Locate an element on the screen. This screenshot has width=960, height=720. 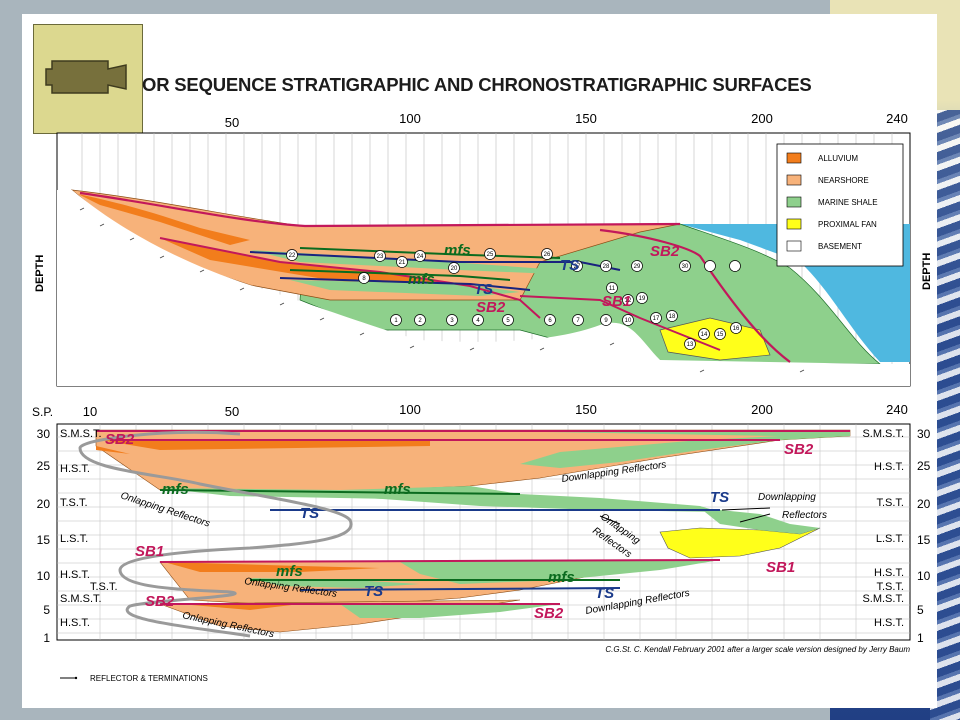
legend-swatch-nearshore is located at coordinates (794, 180).